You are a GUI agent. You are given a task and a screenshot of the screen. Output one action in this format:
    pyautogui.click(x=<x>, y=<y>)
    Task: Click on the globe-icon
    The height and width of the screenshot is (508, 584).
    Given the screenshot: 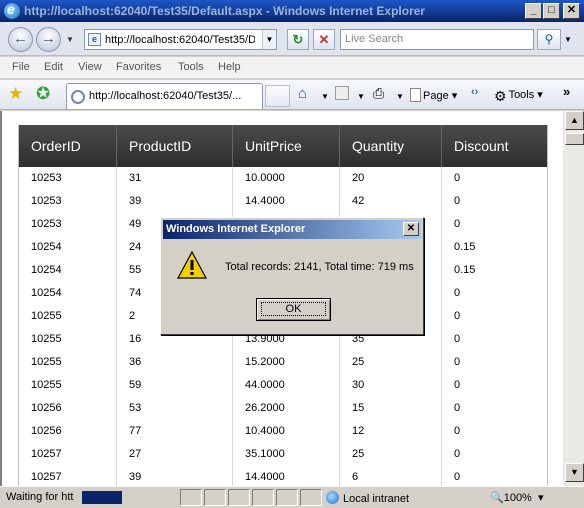 What is the action you would take?
    pyautogui.click(x=332, y=497)
    